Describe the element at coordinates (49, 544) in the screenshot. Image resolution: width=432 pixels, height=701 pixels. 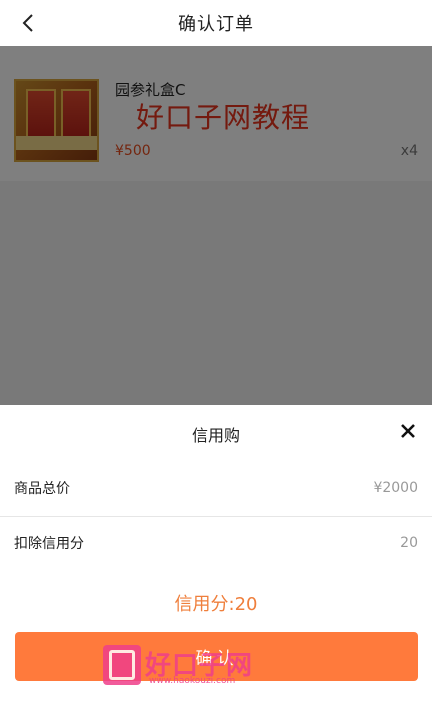
I see `deduct-credit-label: 扣除信用分` at that location.